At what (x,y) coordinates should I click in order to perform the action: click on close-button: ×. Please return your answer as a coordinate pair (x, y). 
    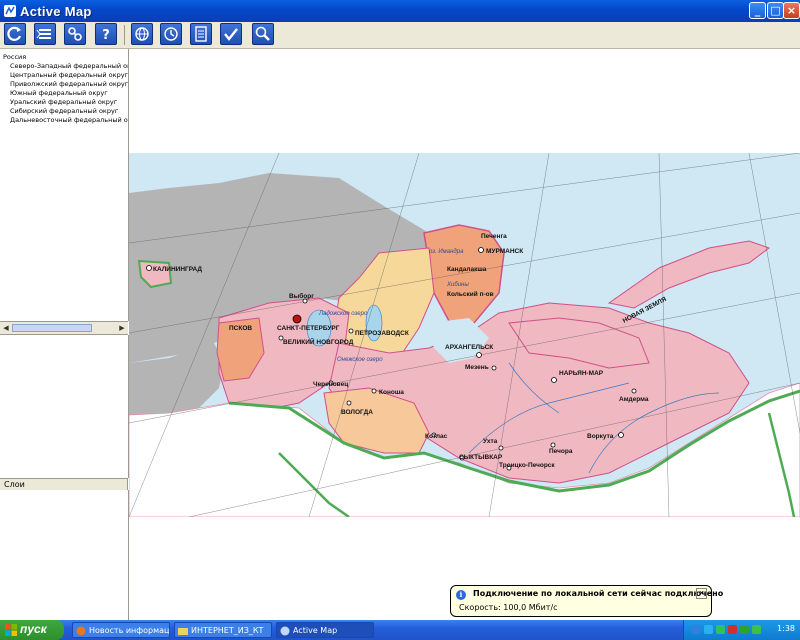
    Looking at the image, I should click on (791, 10).